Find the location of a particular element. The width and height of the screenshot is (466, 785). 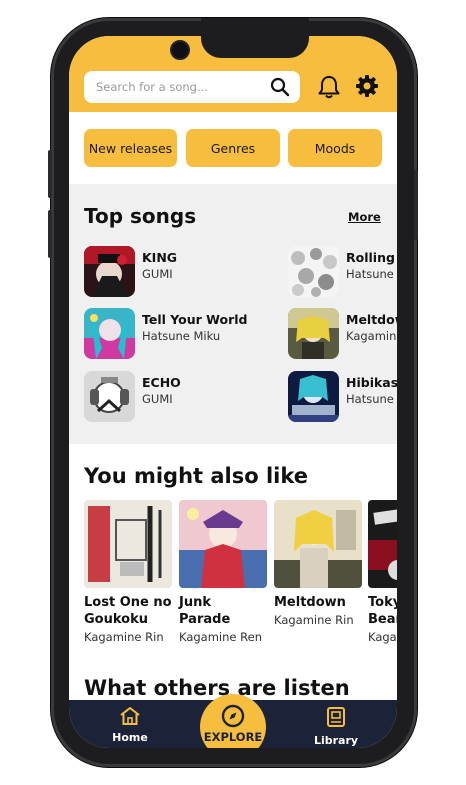

nav-library: Library is located at coordinates (336, 726).